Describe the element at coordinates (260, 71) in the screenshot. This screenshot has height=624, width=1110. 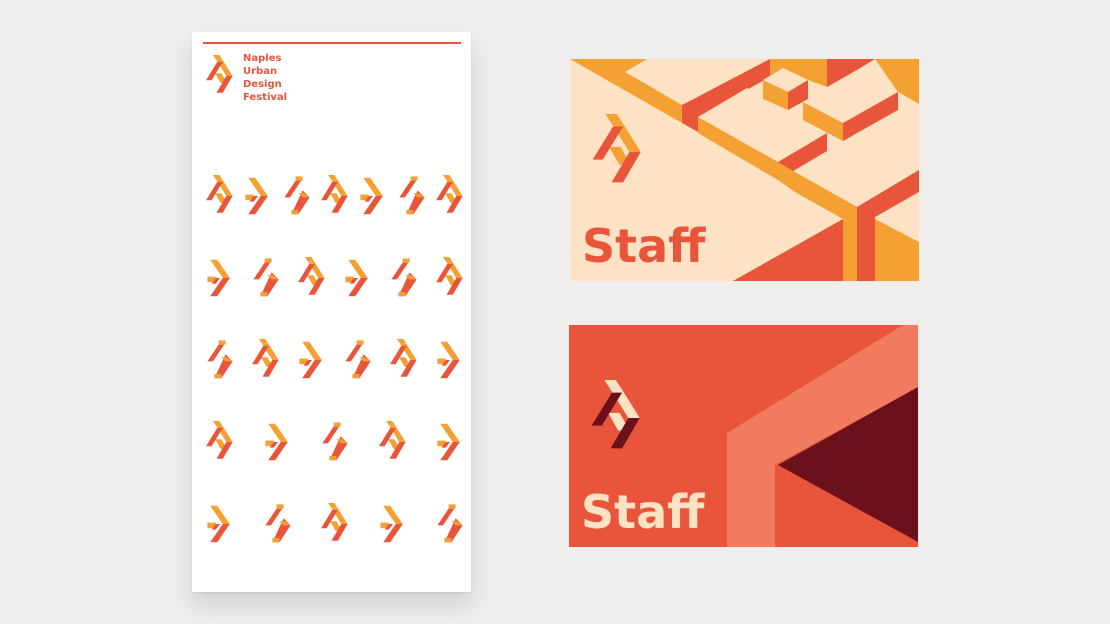
I see `title-line: Urban` at that location.